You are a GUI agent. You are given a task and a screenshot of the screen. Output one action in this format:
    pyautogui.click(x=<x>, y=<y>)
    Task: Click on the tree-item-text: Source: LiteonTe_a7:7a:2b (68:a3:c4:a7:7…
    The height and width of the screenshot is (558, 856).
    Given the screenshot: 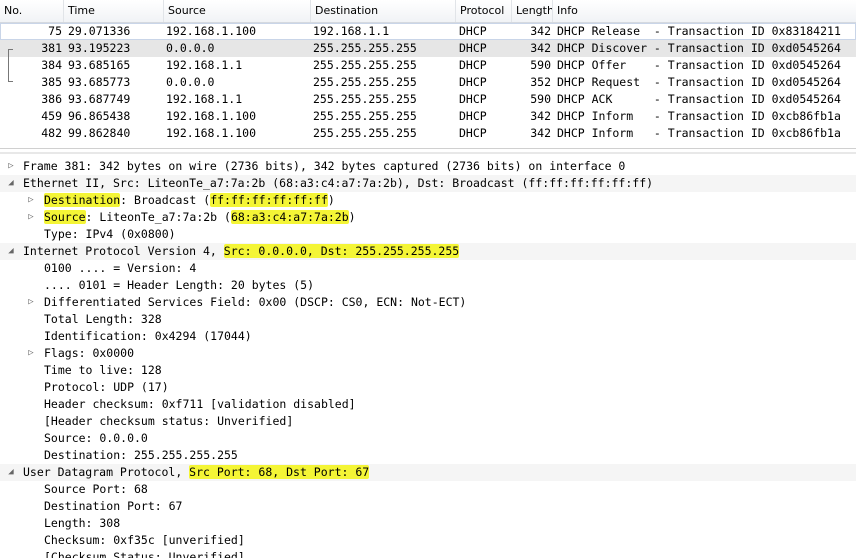 What is the action you would take?
    pyautogui.click(x=200, y=217)
    